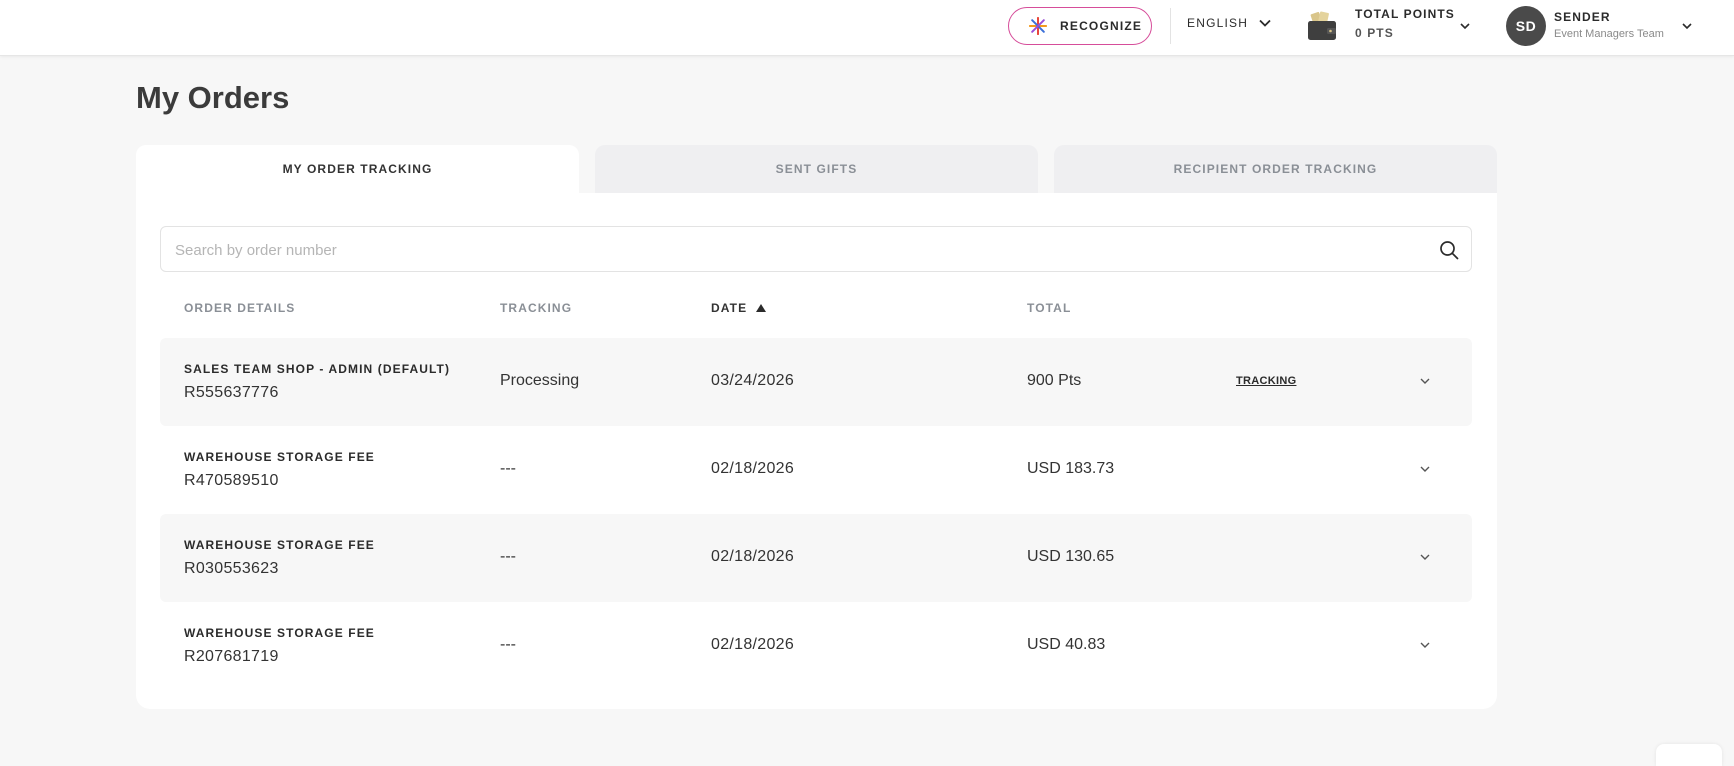  I want to click on order-tracking-status: Processing, so click(540, 380).